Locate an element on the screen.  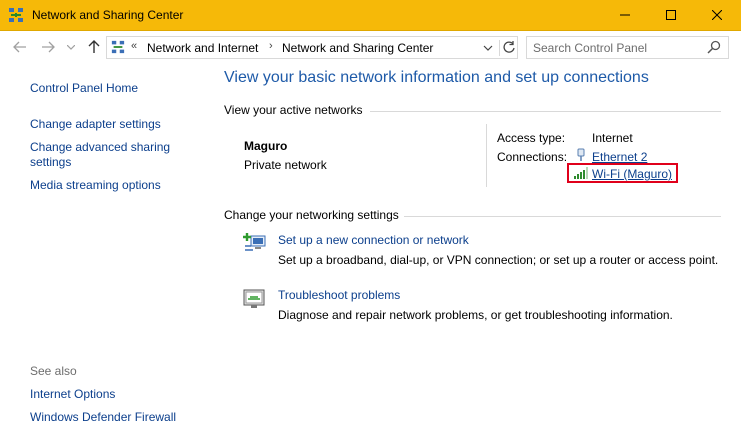
minimize-icon is located at coordinates (625, 15).